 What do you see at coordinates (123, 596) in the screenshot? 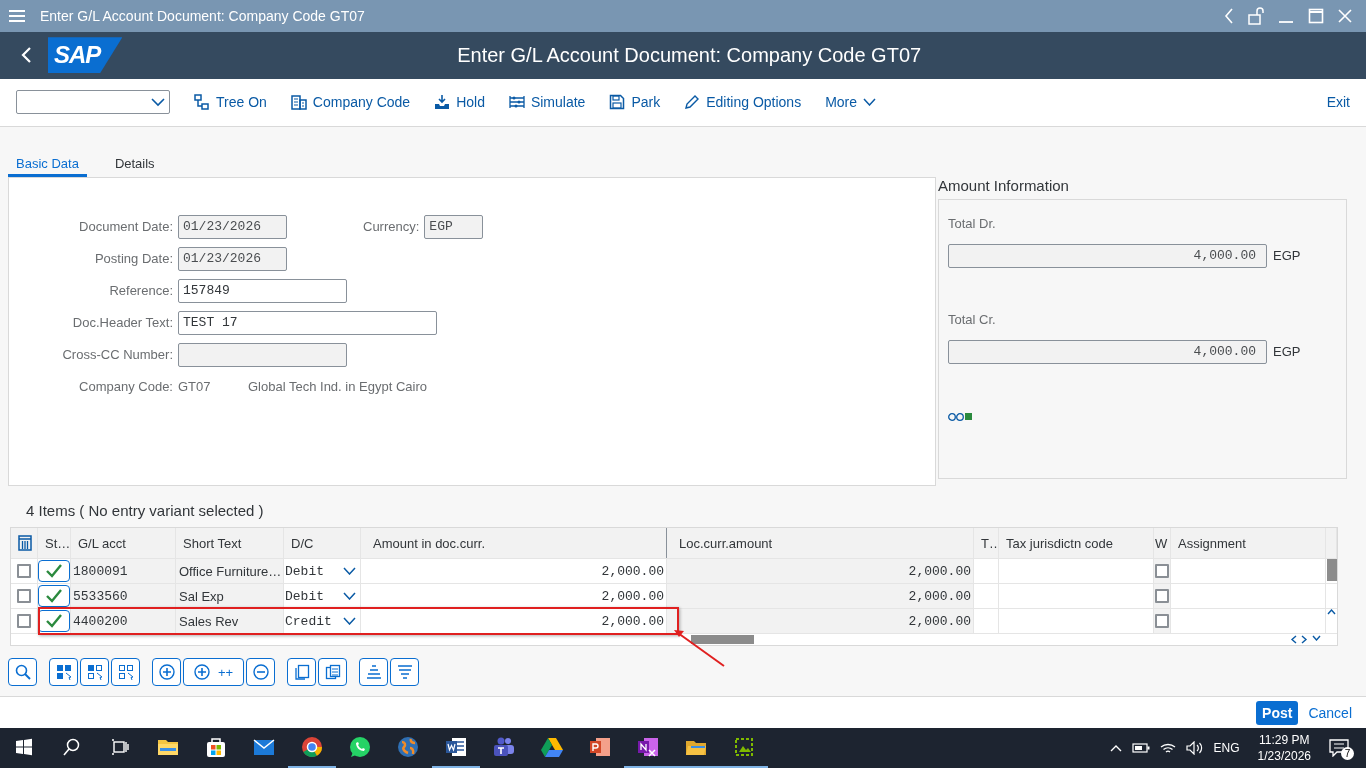
I see `table-cell: 5533560` at bounding box center [123, 596].